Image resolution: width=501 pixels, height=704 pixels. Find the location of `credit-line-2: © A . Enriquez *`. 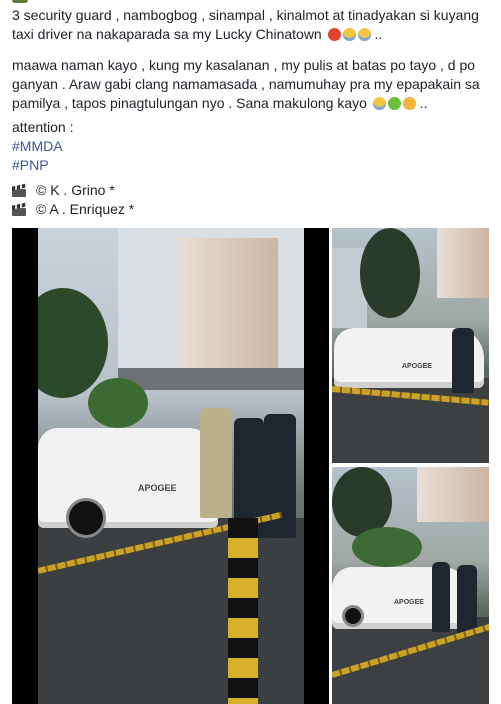

credit-line-2: © A . Enriquez * is located at coordinates (73, 209).